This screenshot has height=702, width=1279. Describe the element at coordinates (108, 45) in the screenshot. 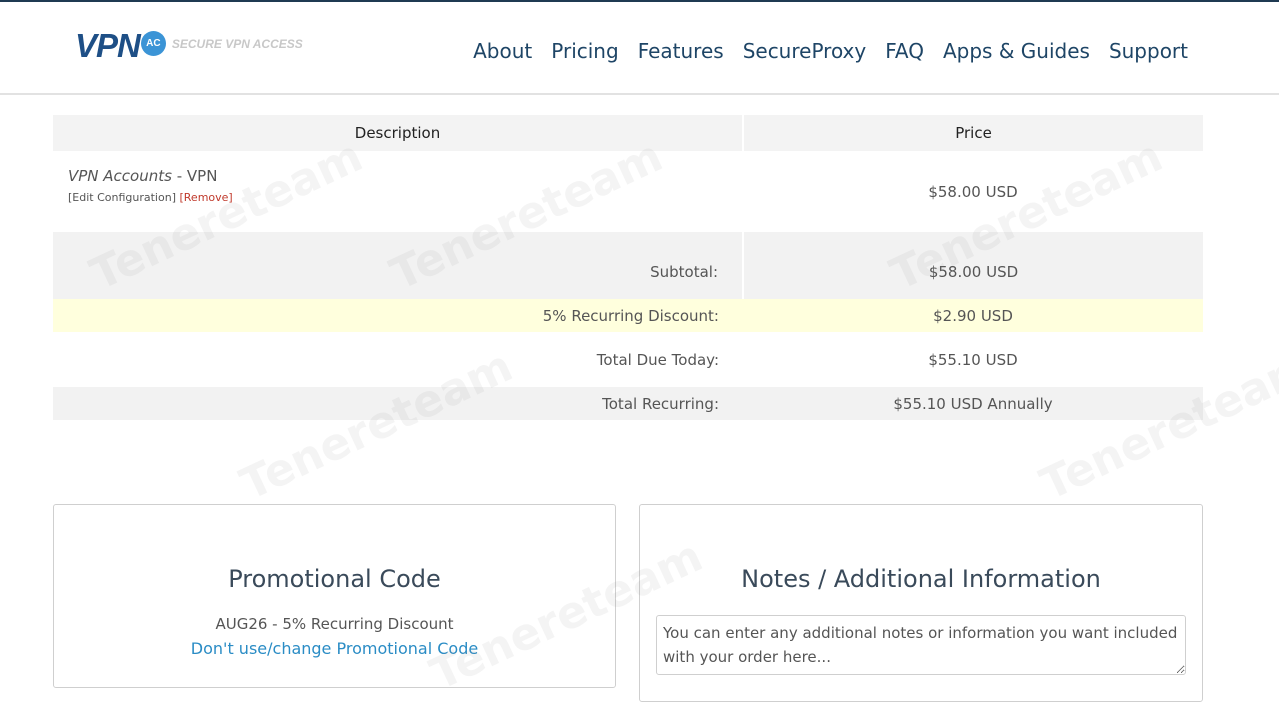

I see `logo-text: VPN` at that location.